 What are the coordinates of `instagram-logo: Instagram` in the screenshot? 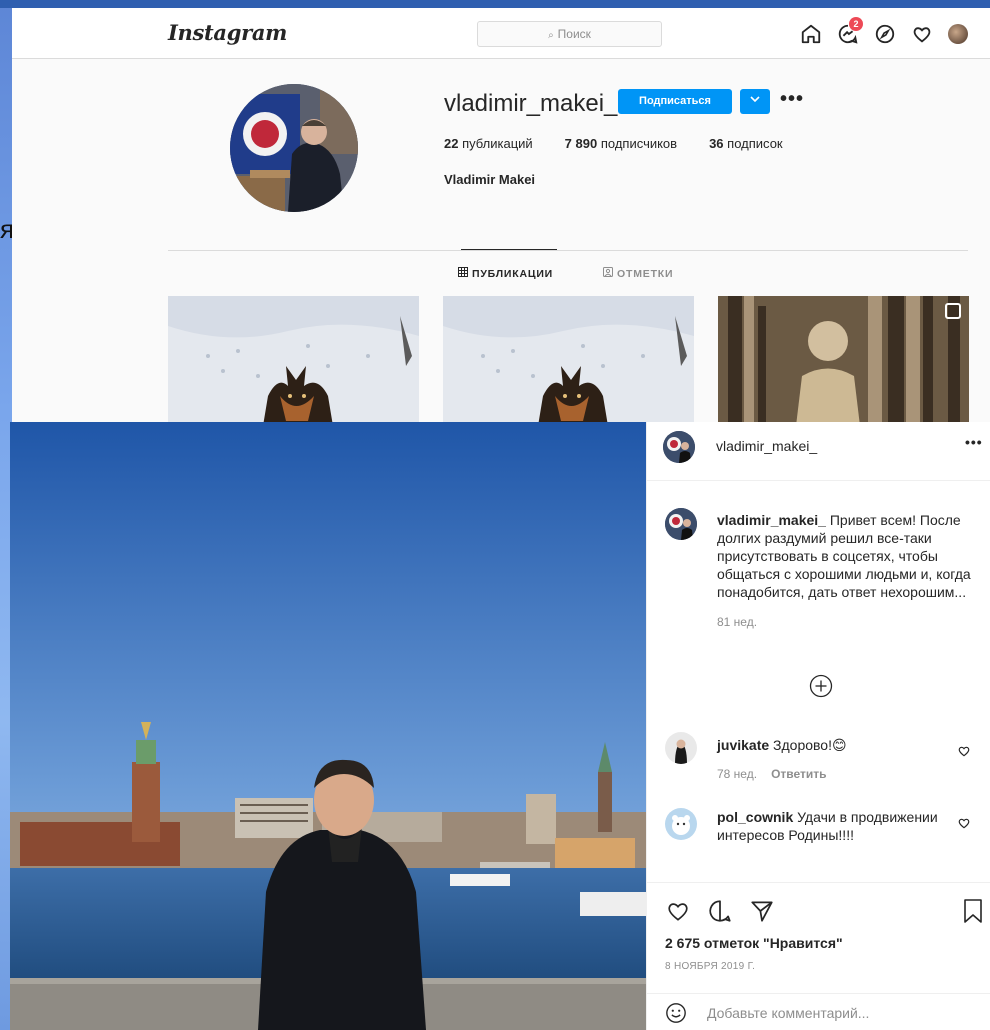 It's located at (227, 32).